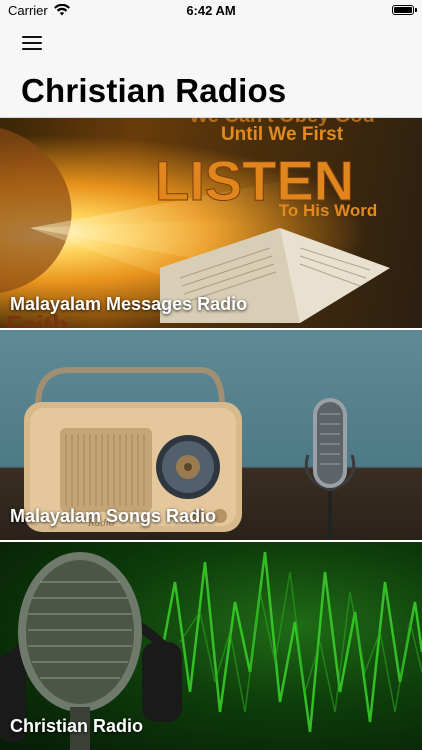 Image resolution: width=422 pixels, height=750 pixels. I want to click on station-label: Malayalam Messages Radio, so click(129, 304).